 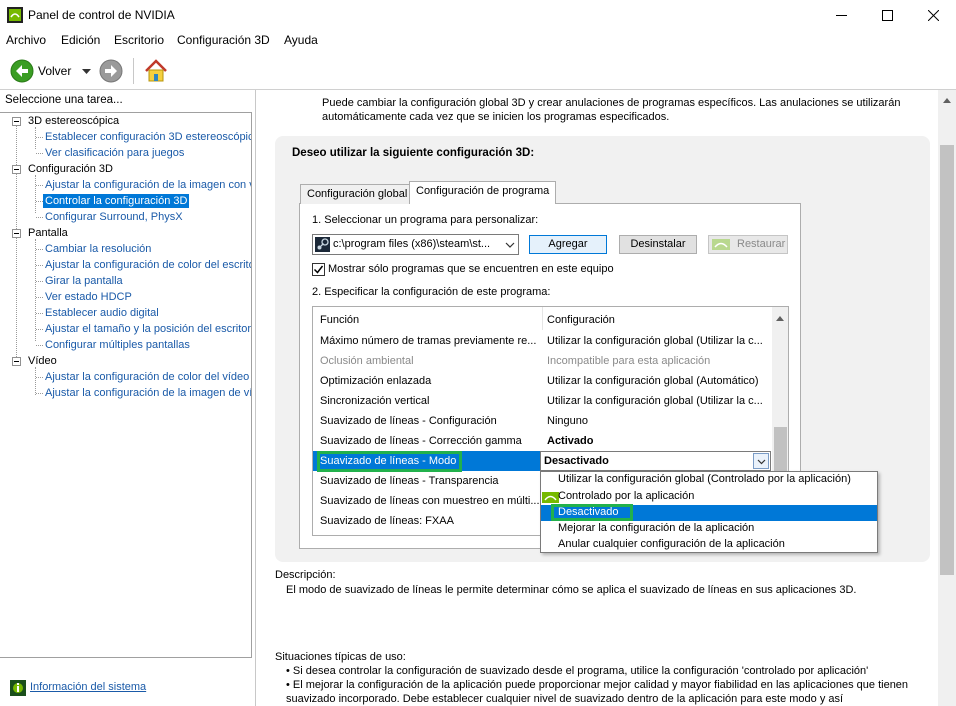 What do you see at coordinates (98, 249) in the screenshot?
I see `tree-item-cambiar-resolucion: Cambiar la resolución` at bounding box center [98, 249].